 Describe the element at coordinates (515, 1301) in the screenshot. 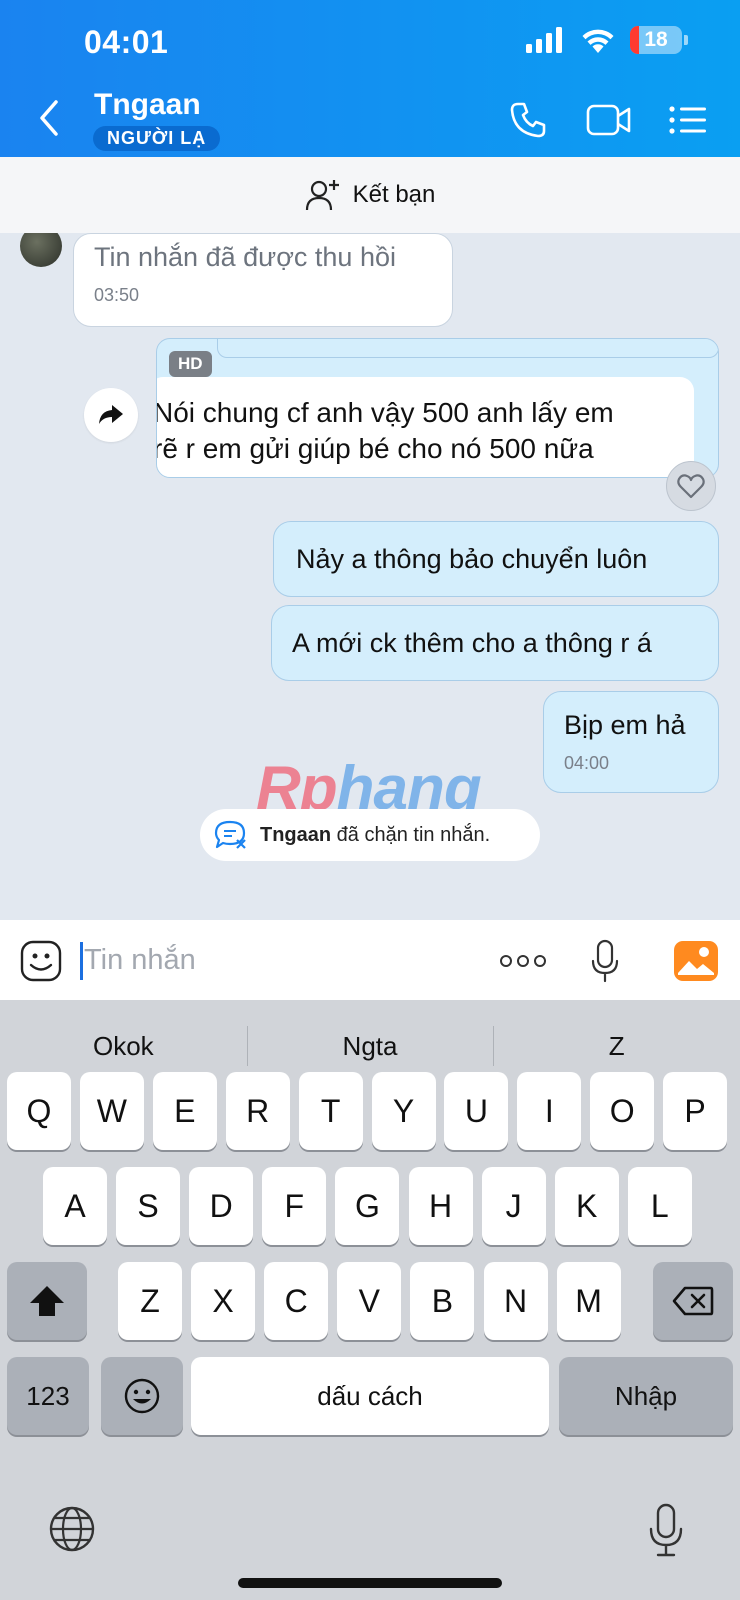

I see `key-n: N` at that location.